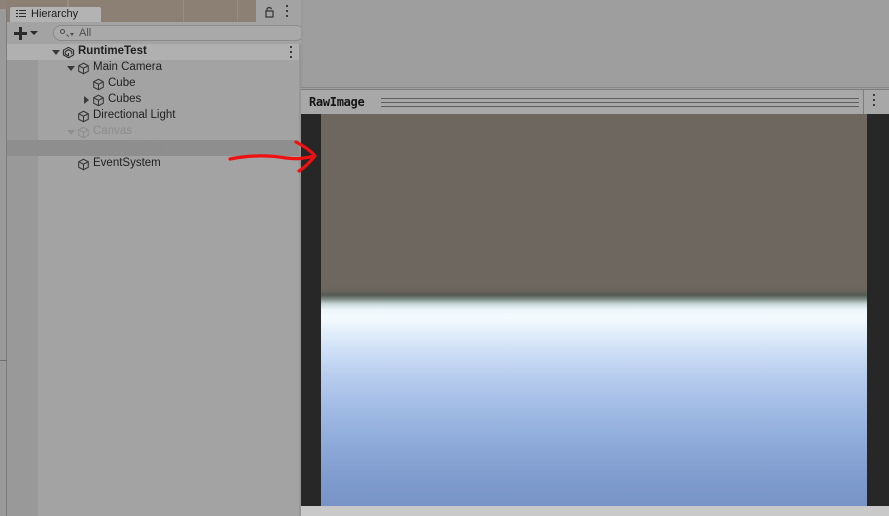 The image size is (889, 516). I want to click on tree-row-label: RuntimeTest, so click(112, 51).